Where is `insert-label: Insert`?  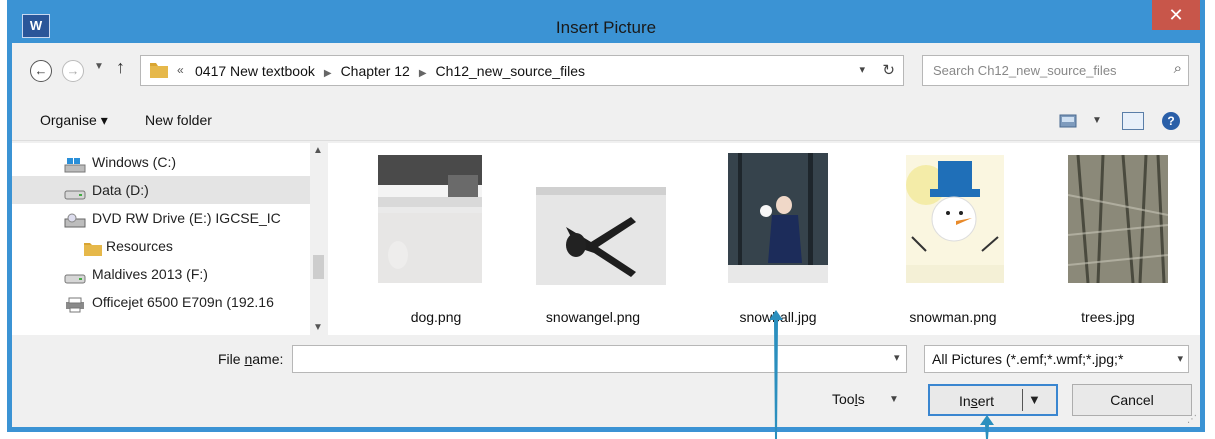 insert-label: Insert is located at coordinates (976, 401).